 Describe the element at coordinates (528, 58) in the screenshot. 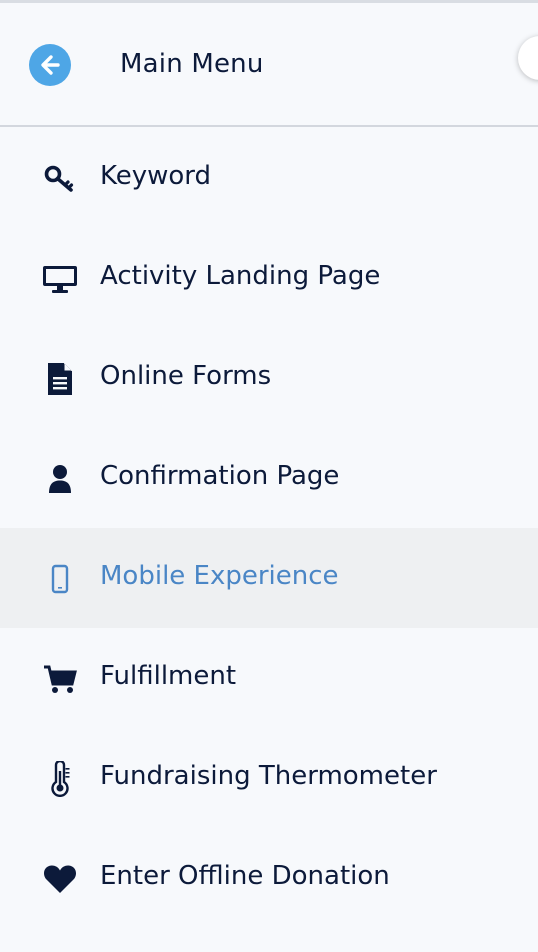

I see `panel-toggle-button` at that location.